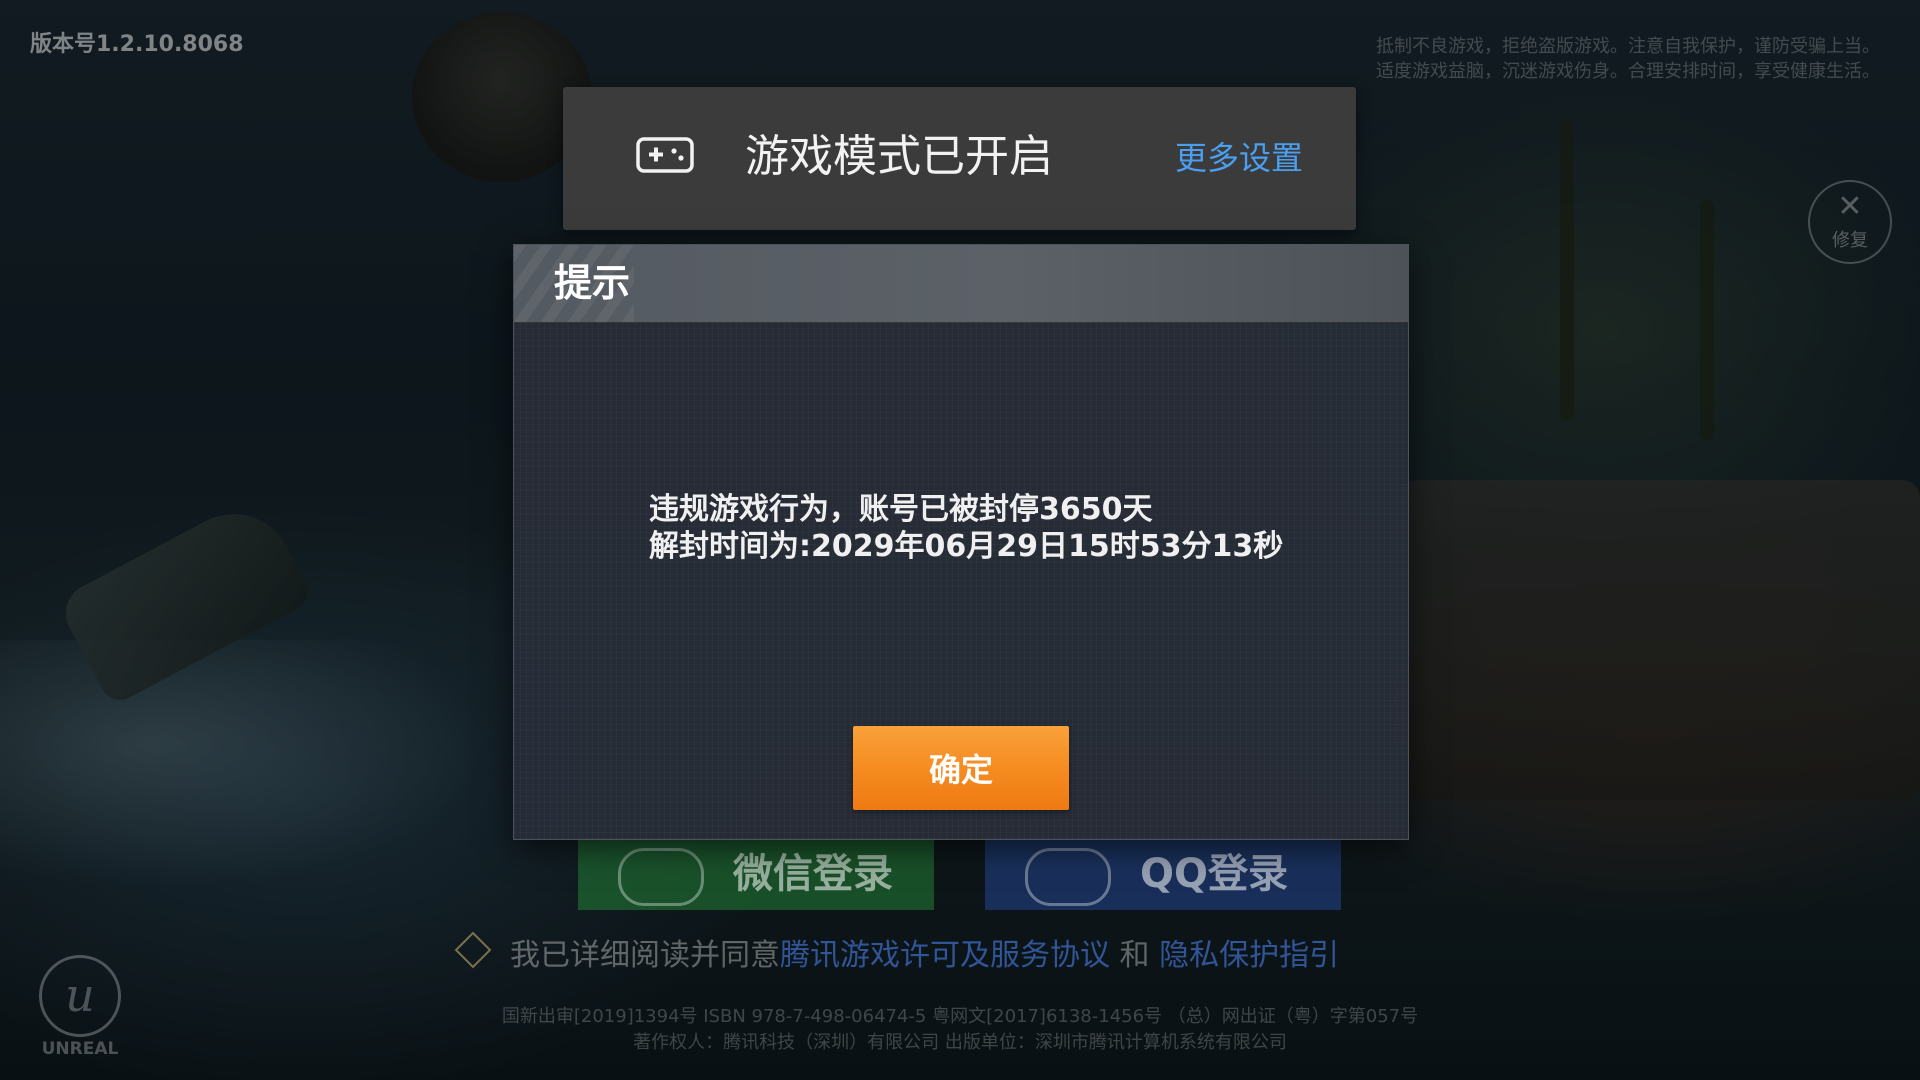  What do you see at coordinates (1239, 158) in the screenshot?
I see `more-settings-link: 更多设置` at bounding box center [1239, 158].